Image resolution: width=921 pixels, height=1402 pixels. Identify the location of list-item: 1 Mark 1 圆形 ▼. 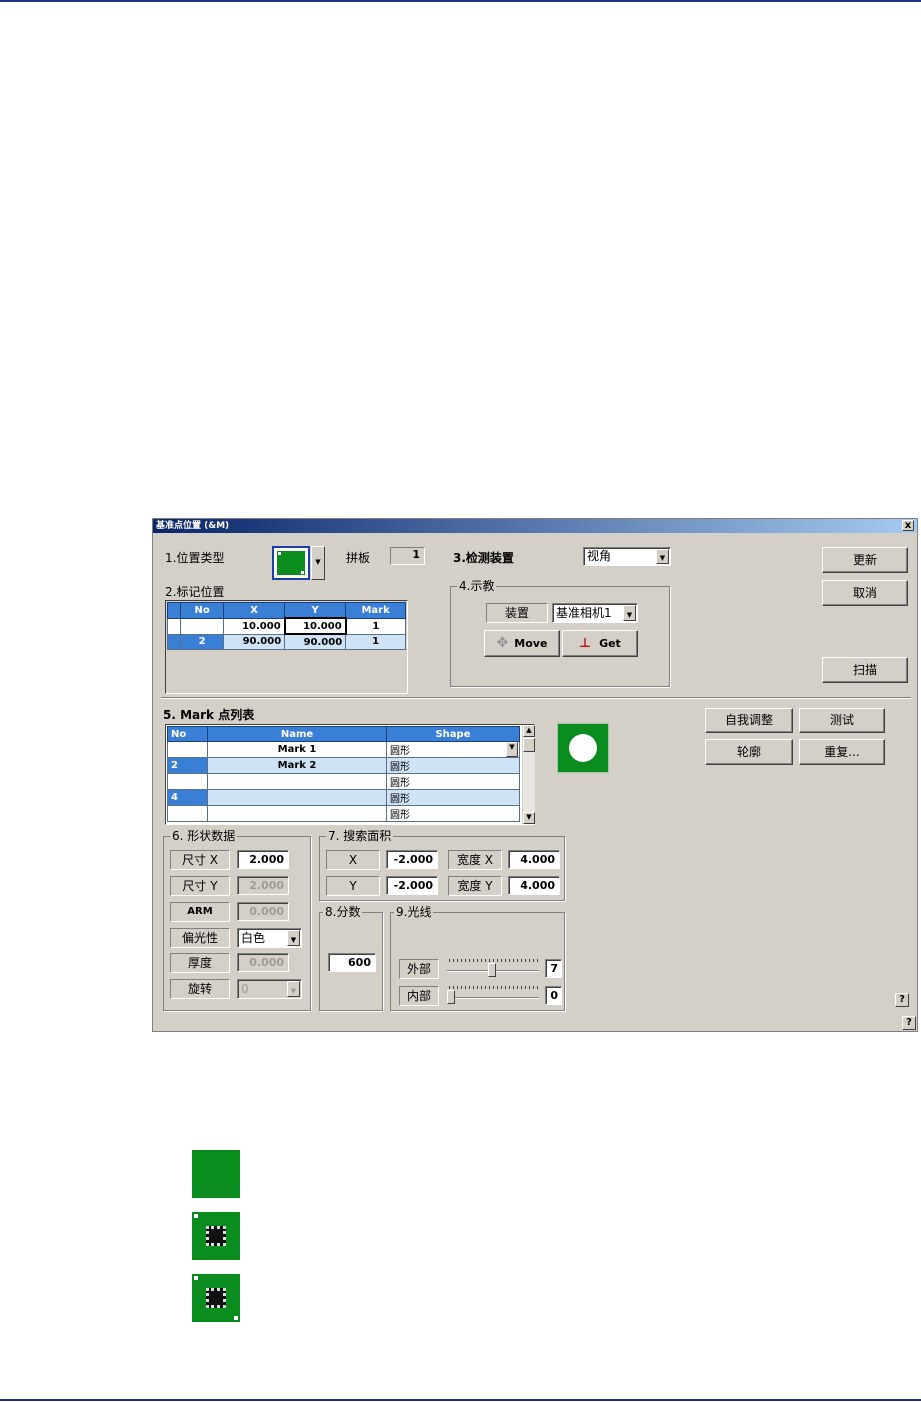
(343, 749).